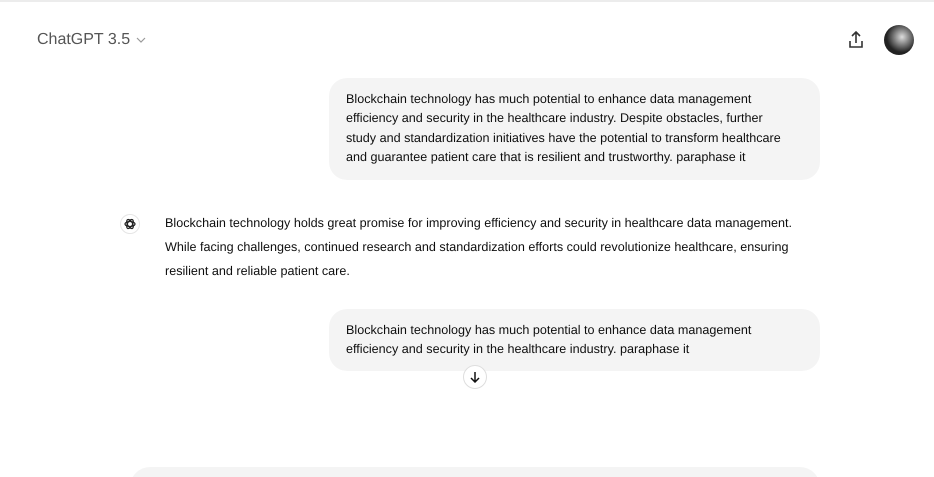  Describe the element at coordinates (574, 340) in the screenshot. I see `user-message: Blockchain technology has much potential to enhance data management efficiency and security in the healthcare industry. paraphase it` at that location.